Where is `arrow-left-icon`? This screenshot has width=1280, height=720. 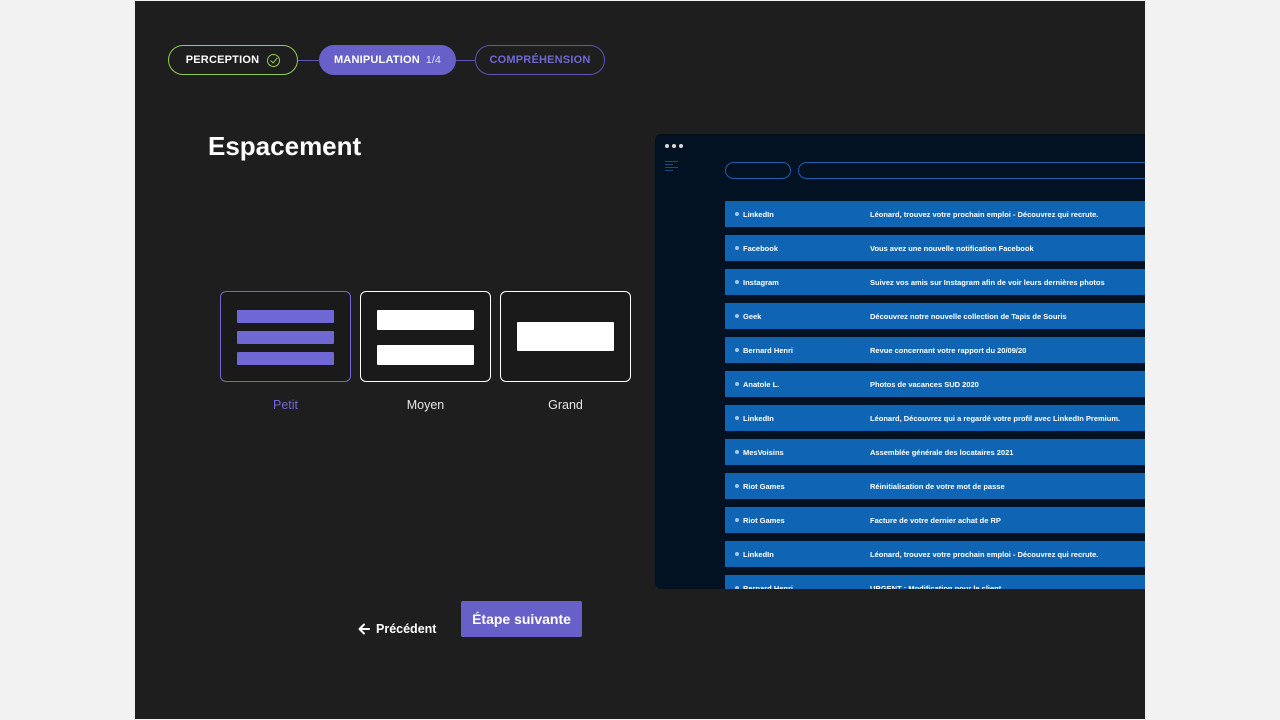 arrow-left-icon is located at coordinates (364, 629).